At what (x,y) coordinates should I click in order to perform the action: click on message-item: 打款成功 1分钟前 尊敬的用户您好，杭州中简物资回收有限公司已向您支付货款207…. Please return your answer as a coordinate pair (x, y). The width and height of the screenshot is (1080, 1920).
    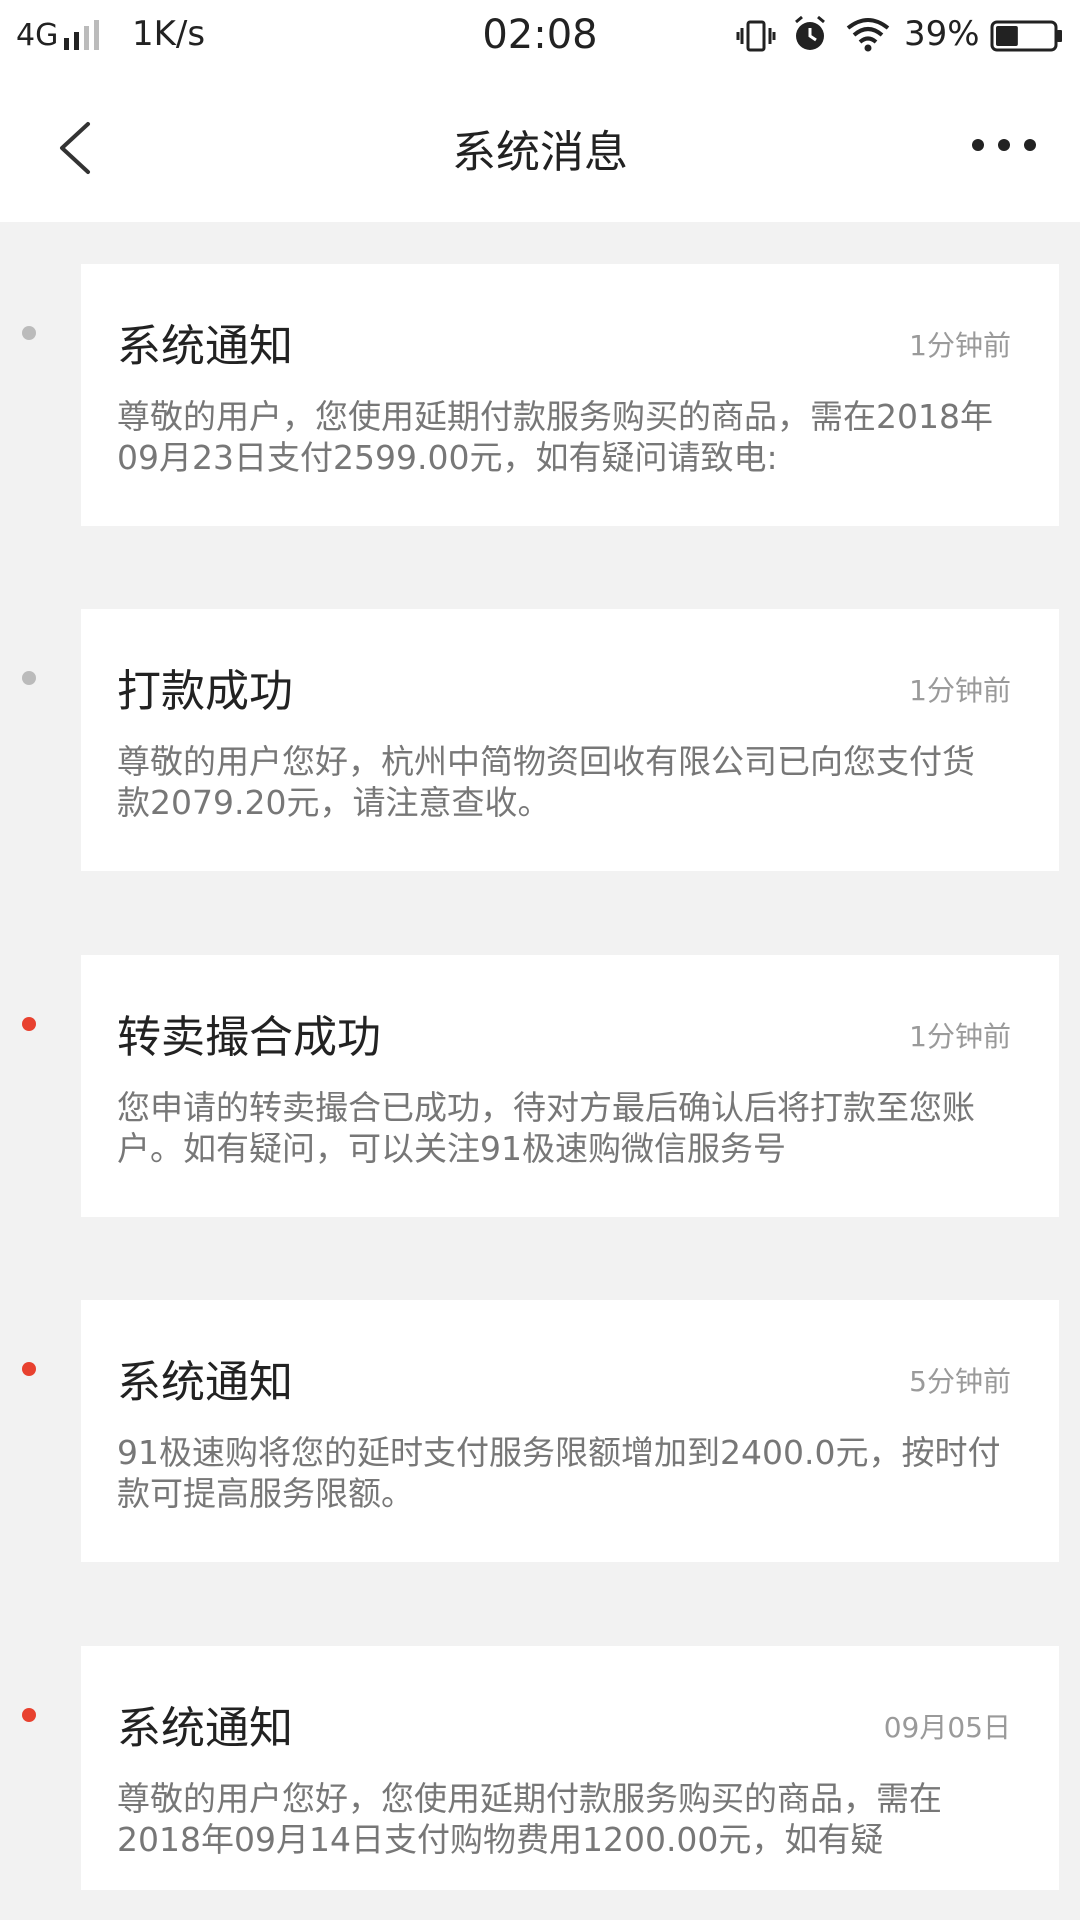
    Looking at the image, I should click on (540, 740).